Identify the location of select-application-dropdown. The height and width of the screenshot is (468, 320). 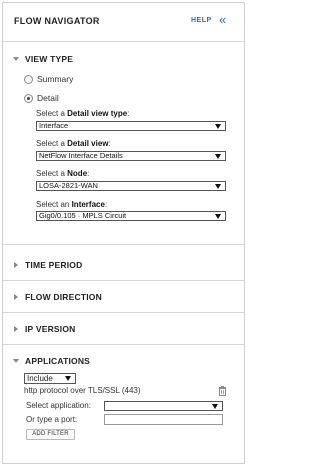
(163, 406).